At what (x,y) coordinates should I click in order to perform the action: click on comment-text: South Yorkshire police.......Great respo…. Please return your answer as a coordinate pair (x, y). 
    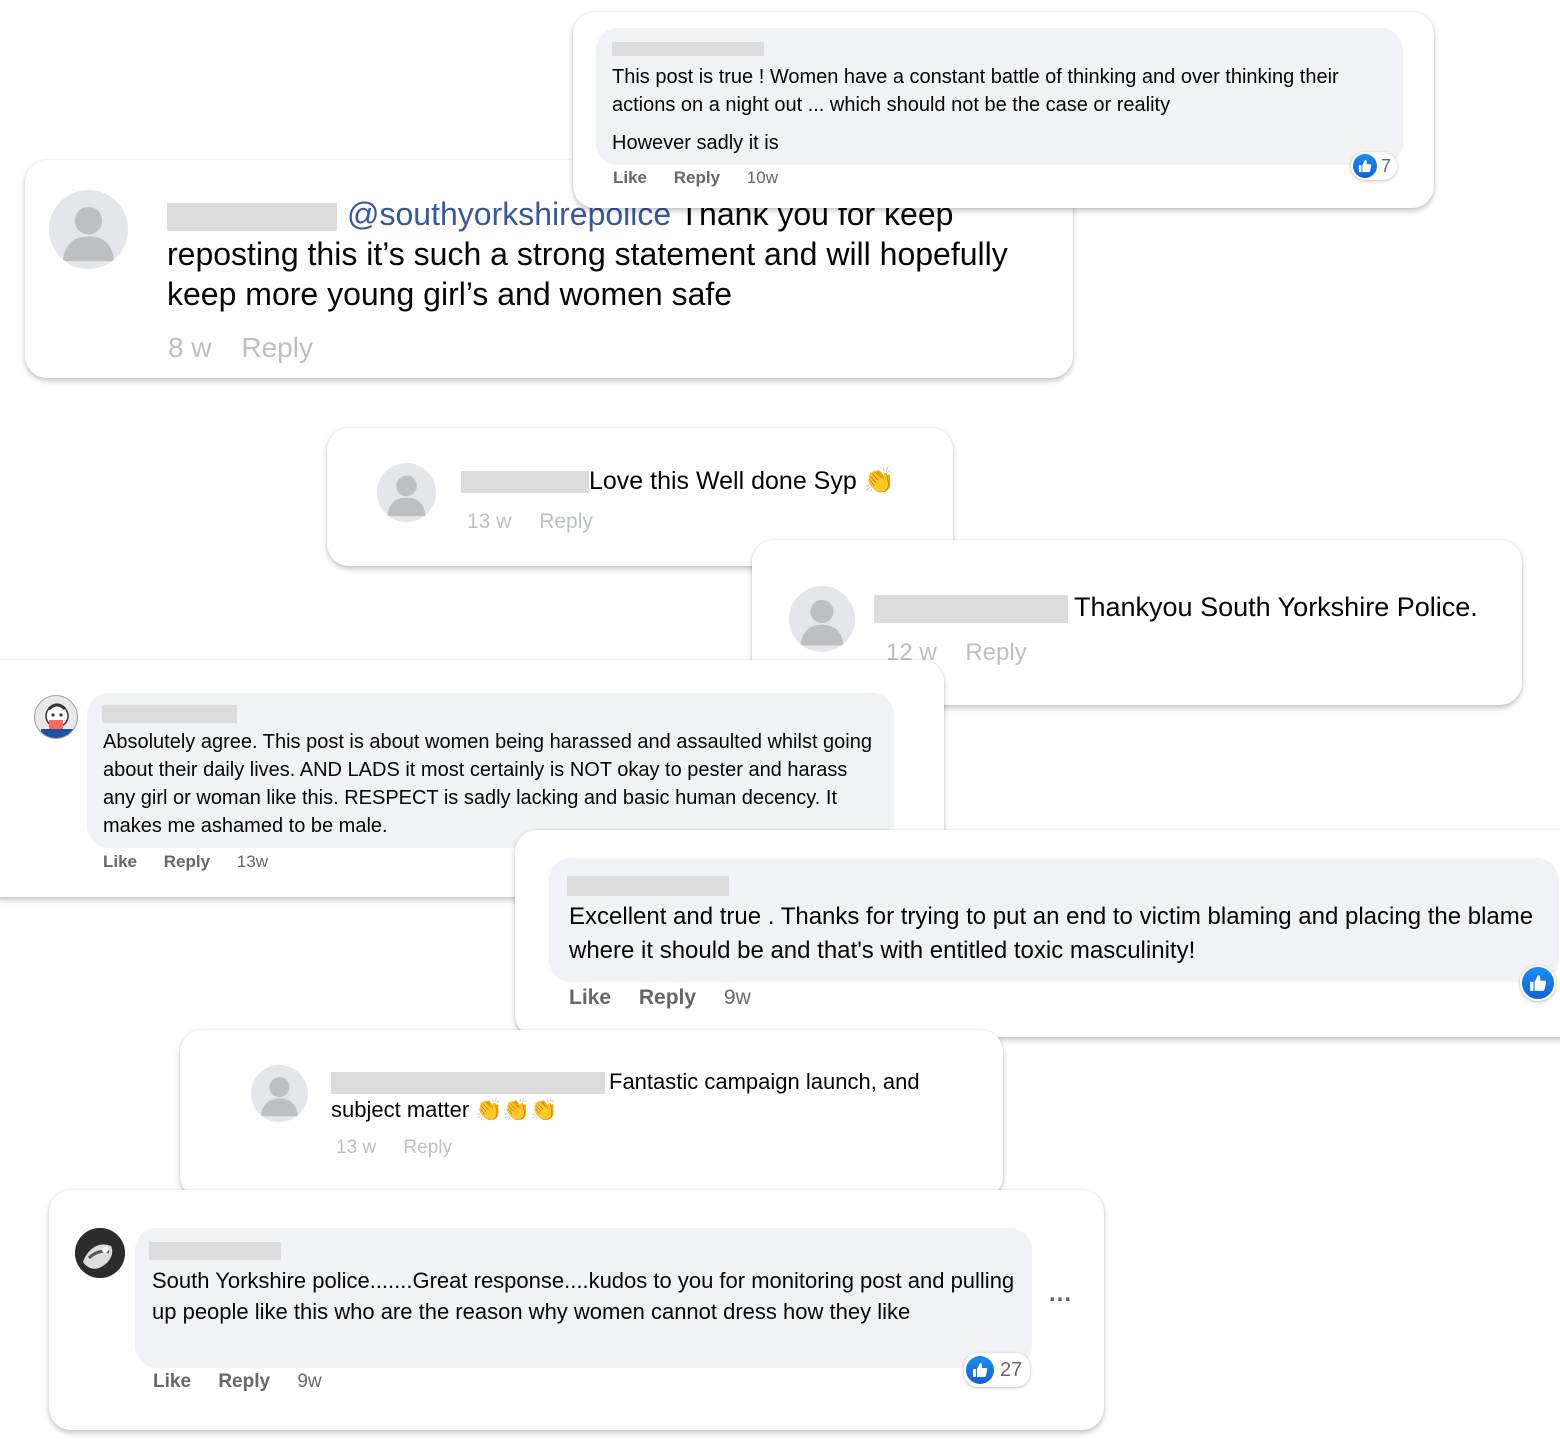
    Looking at the image, I should click on (583, 1296).